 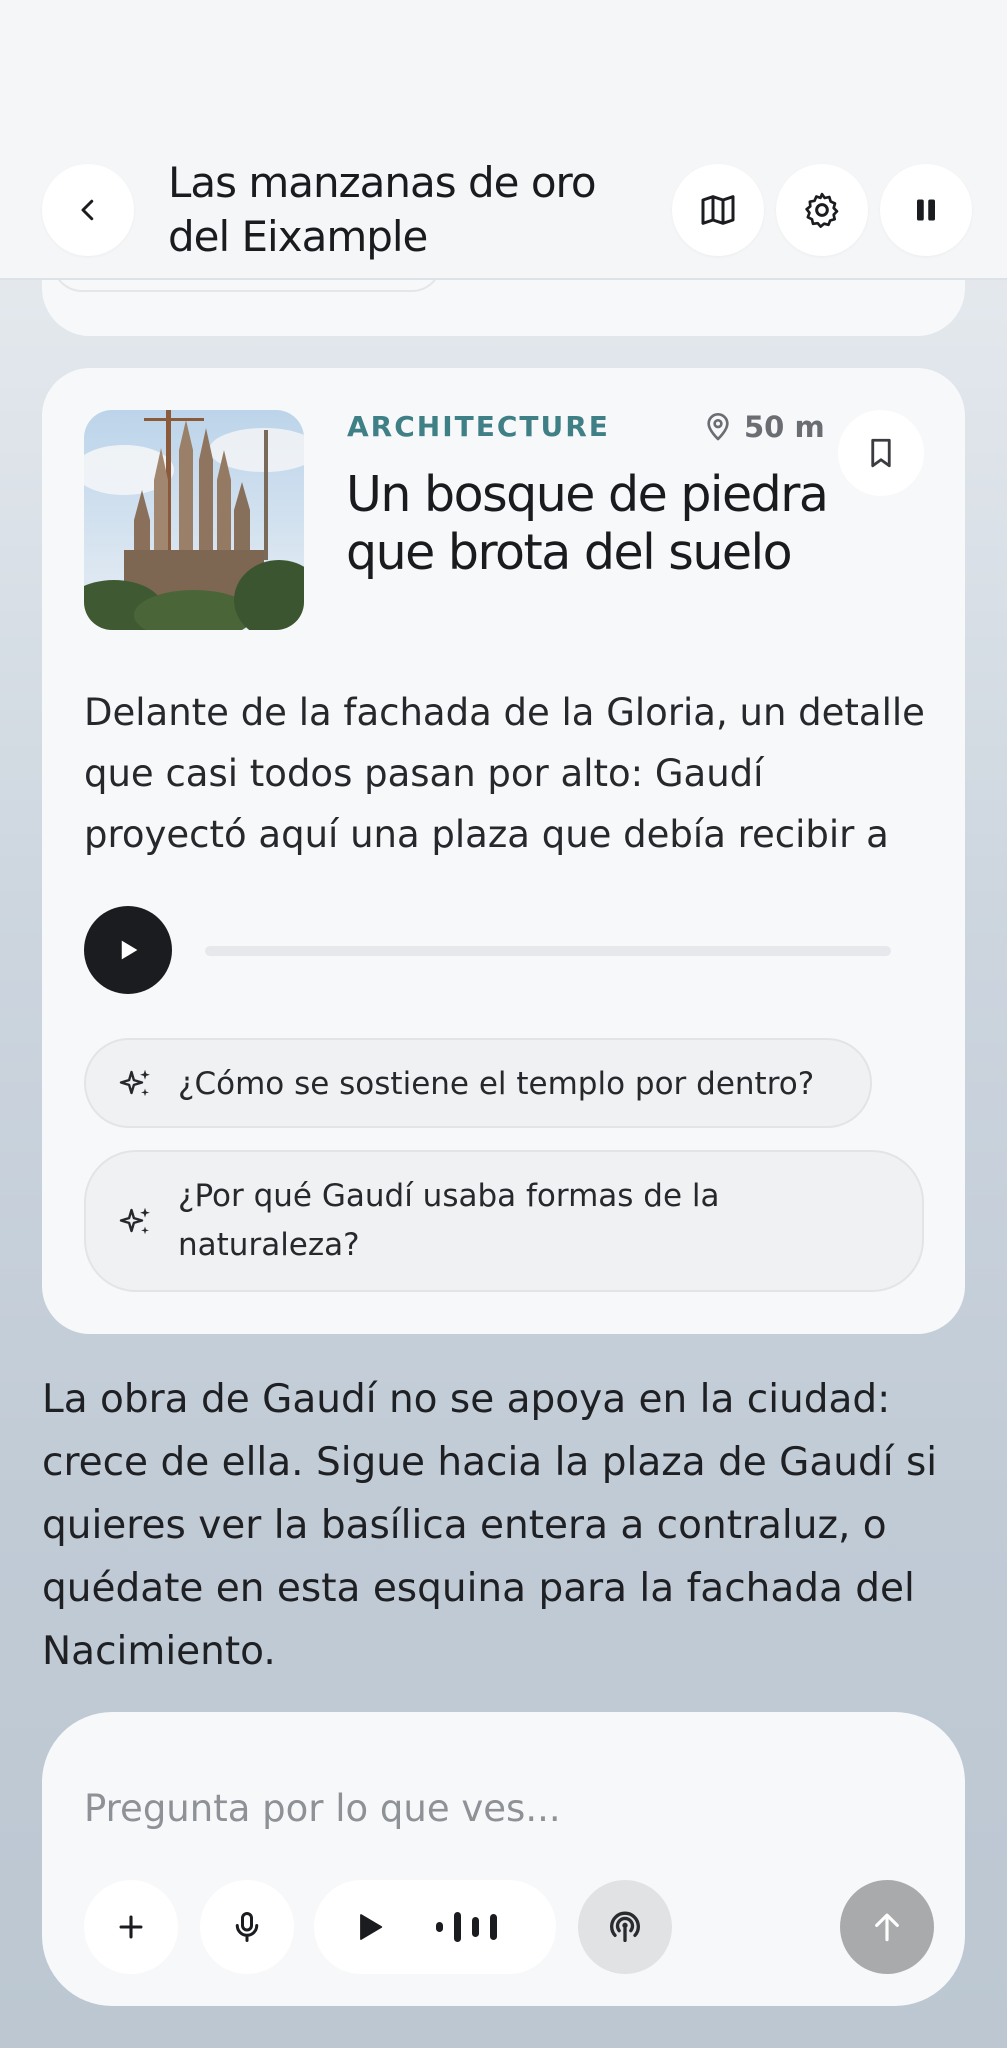 I want to click on bookmark-icon, so click(x=881, y=453).